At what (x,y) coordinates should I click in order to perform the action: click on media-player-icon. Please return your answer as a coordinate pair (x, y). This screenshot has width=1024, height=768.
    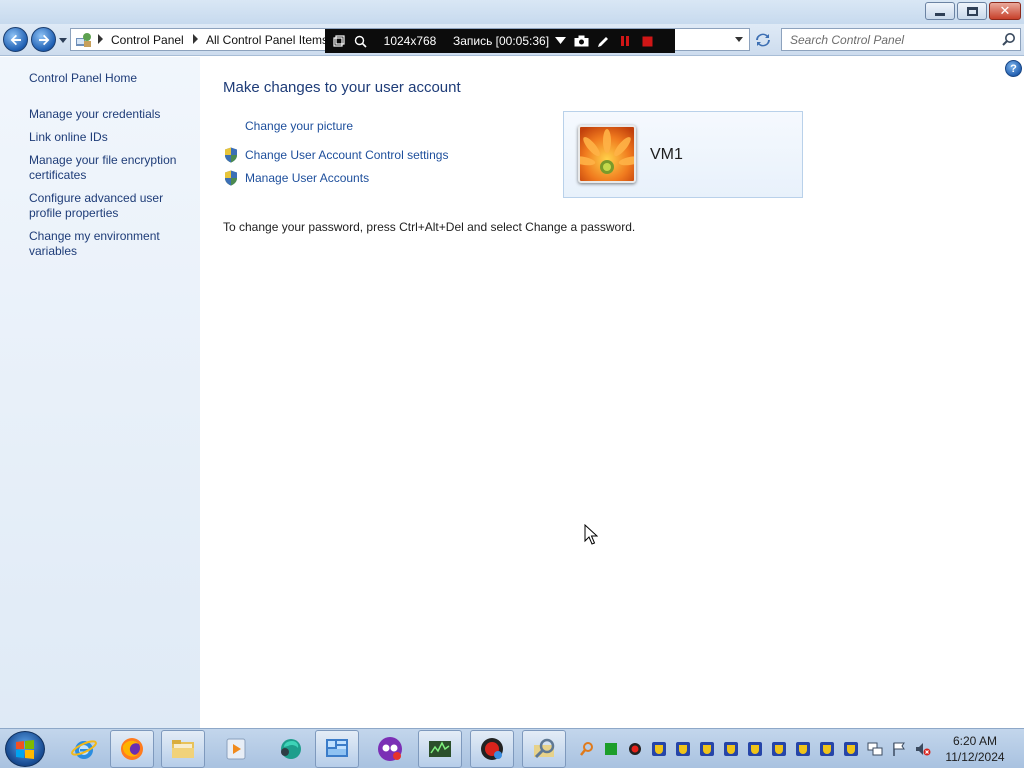
    Looking at the image, I should click on (236, 749).